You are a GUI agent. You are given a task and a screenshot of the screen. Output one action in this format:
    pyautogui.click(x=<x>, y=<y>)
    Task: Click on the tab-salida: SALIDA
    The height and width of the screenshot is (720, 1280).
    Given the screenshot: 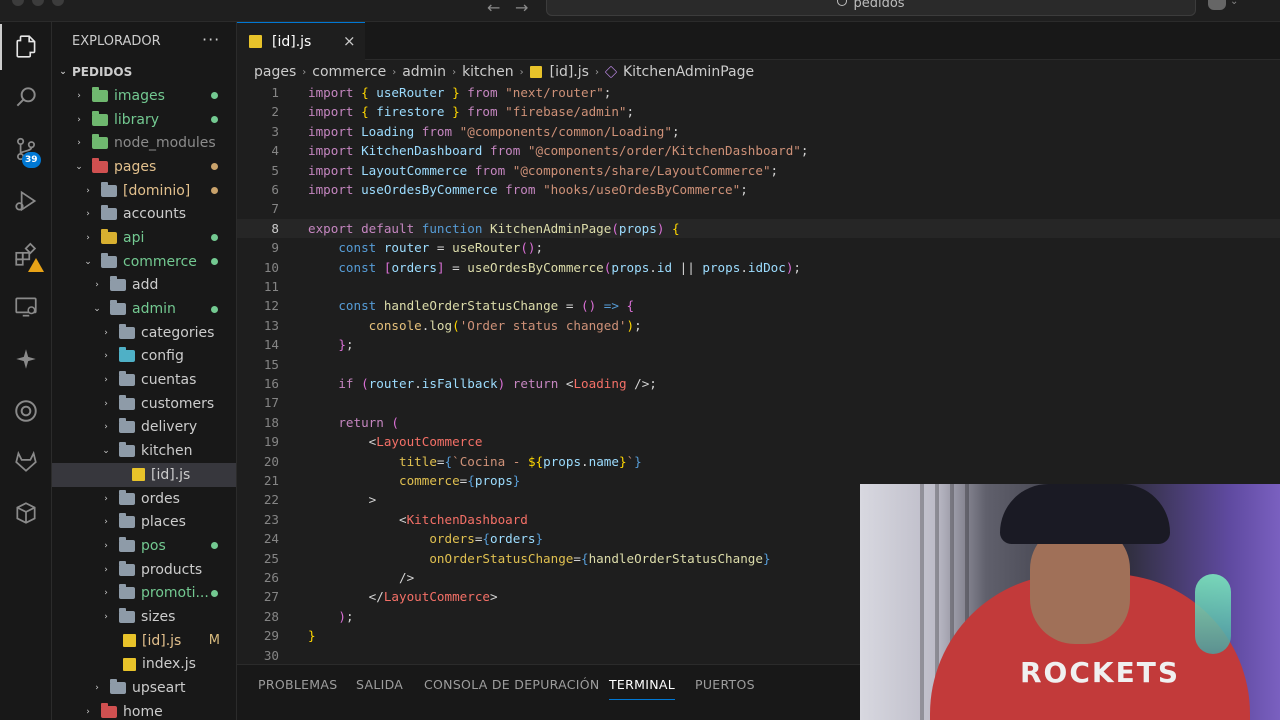 What is the action you would take?
    pyautogui.click(x=379, y=684)
    